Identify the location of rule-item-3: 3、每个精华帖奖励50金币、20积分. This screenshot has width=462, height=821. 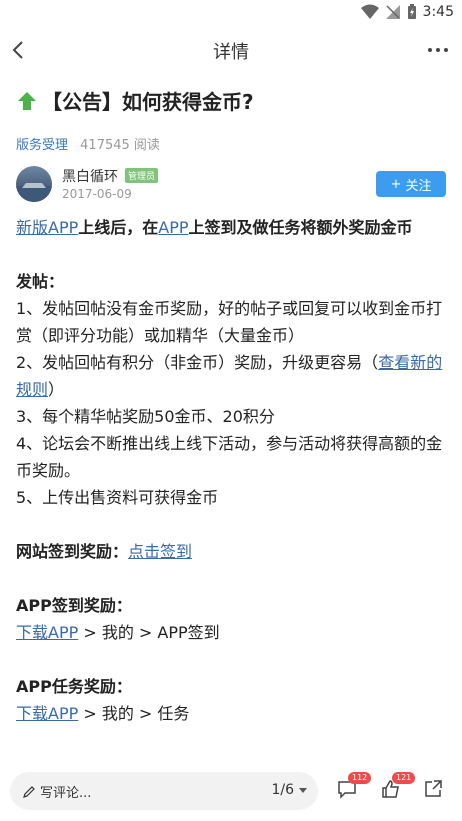
(145, 416).